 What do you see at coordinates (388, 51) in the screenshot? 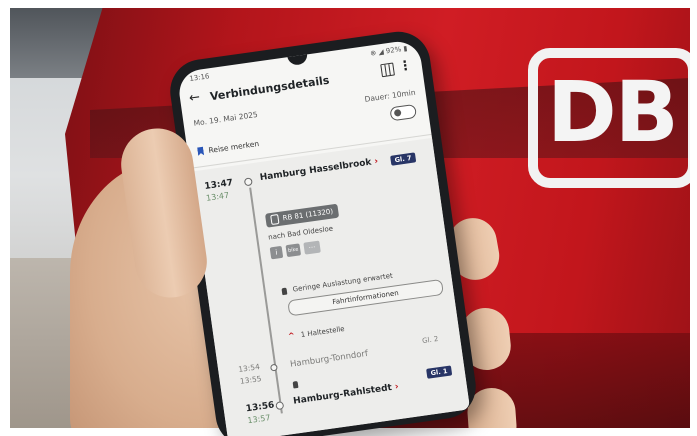
I see `status-indicators: ⊗ ◢ 92% ▮` at bounding box center [388, 51].